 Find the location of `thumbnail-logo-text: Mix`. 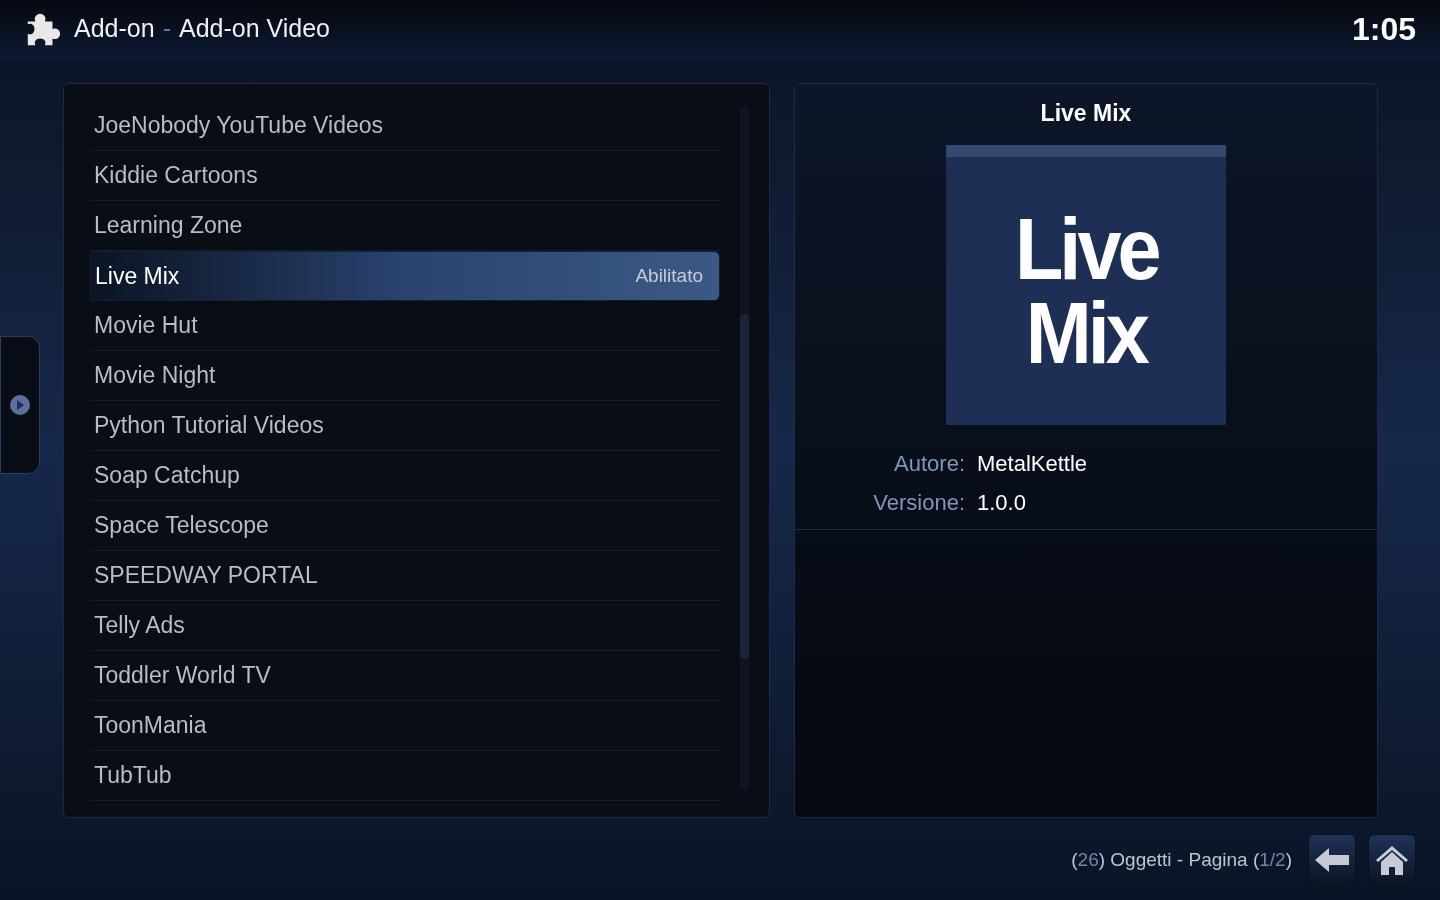

thumbnail-logo-text: Mix is located at coordinates (1086, 332).